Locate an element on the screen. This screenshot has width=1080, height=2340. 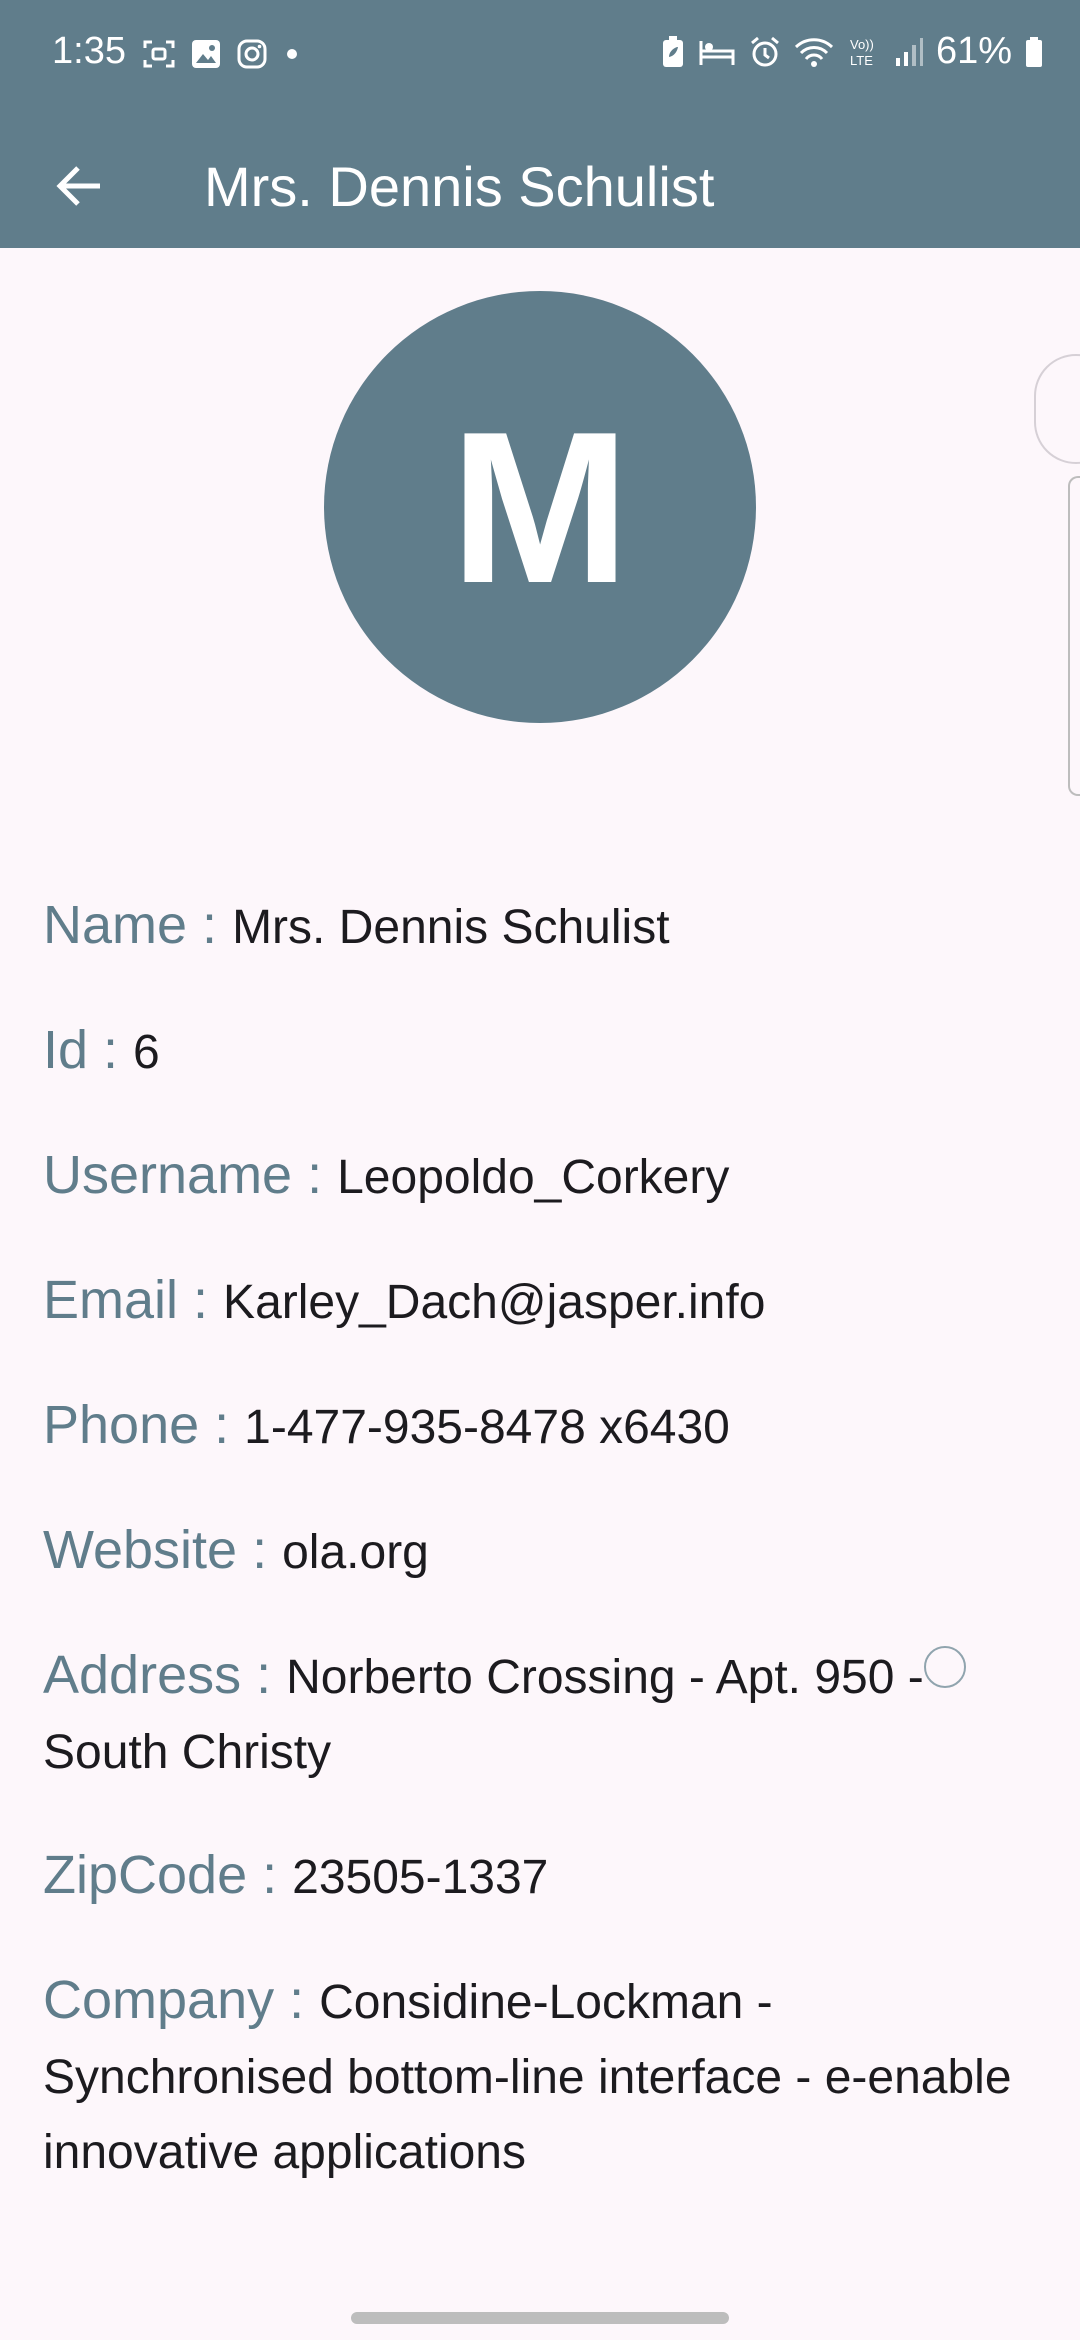
detail-value: Mrs. Dennis Schulist is located at coordinates (451, 927).